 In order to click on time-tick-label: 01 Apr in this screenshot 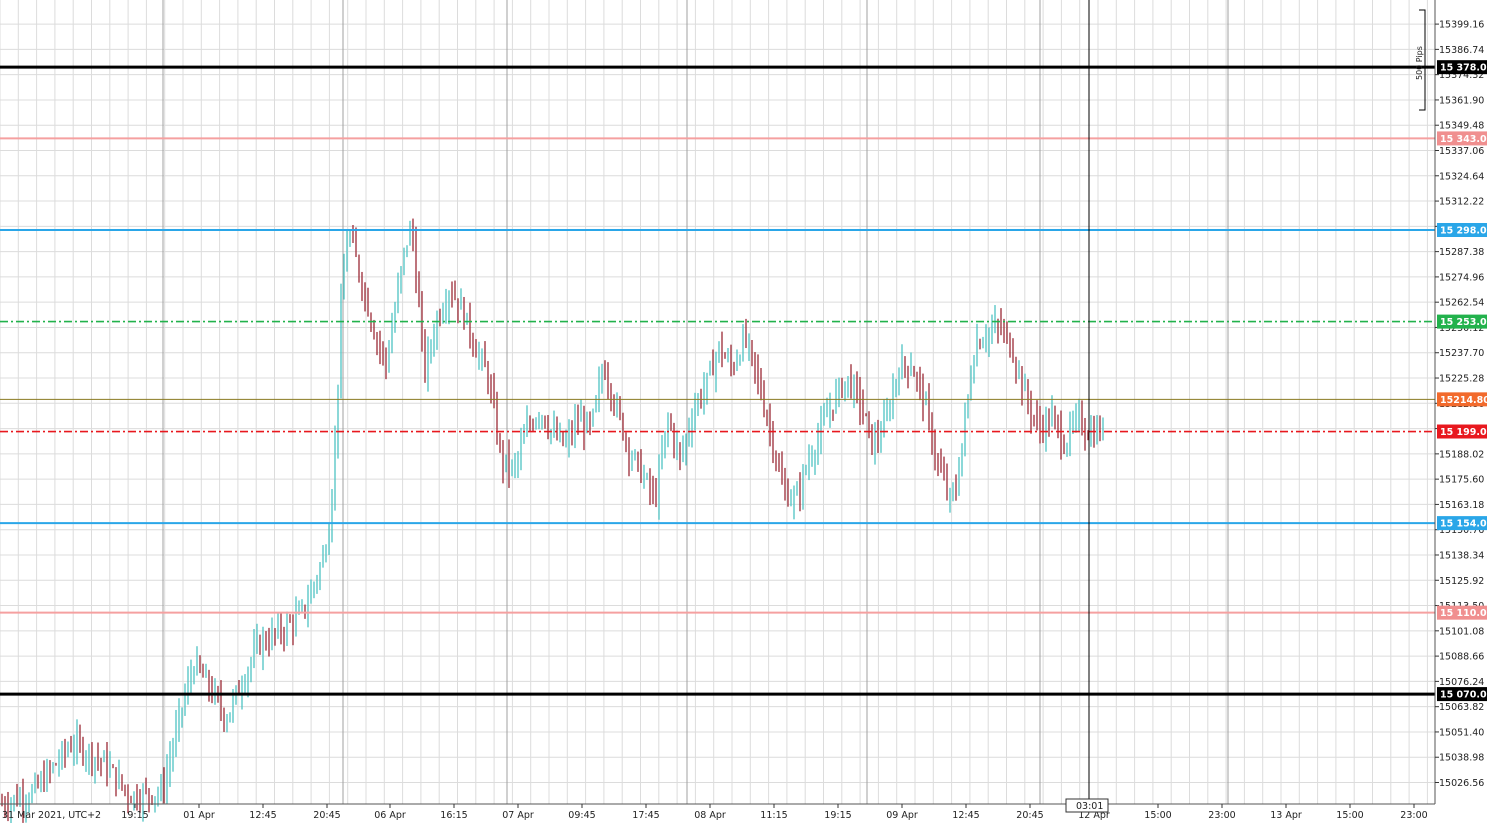, I will do `click(199, 815)`.